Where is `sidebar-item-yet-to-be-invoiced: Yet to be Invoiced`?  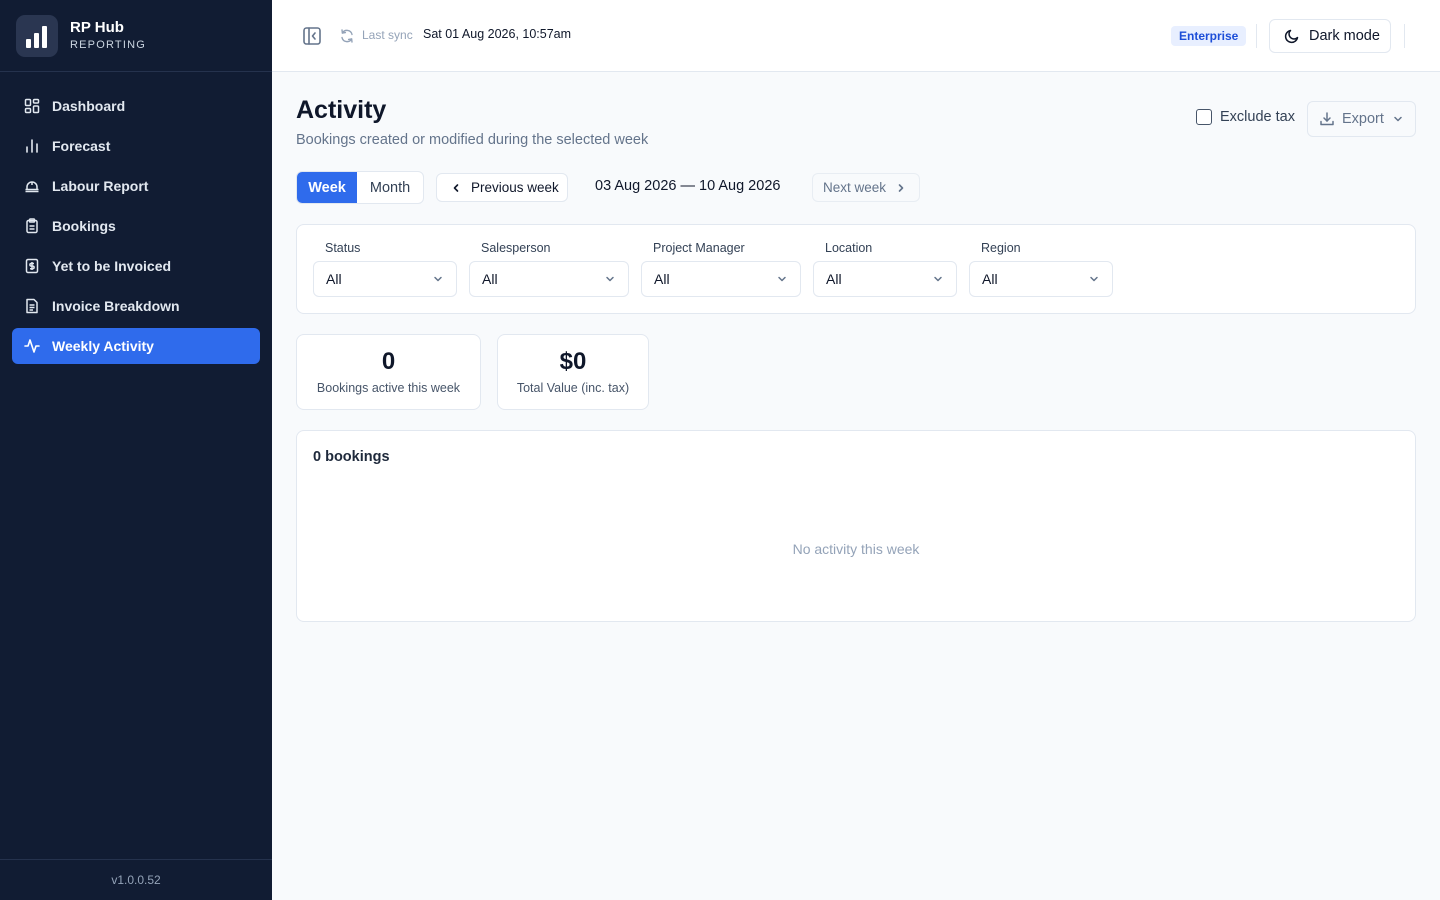 sidebar-item-yet-to-be-invoiced: Yet to be Invoiced is located at coordinates (136, 266).